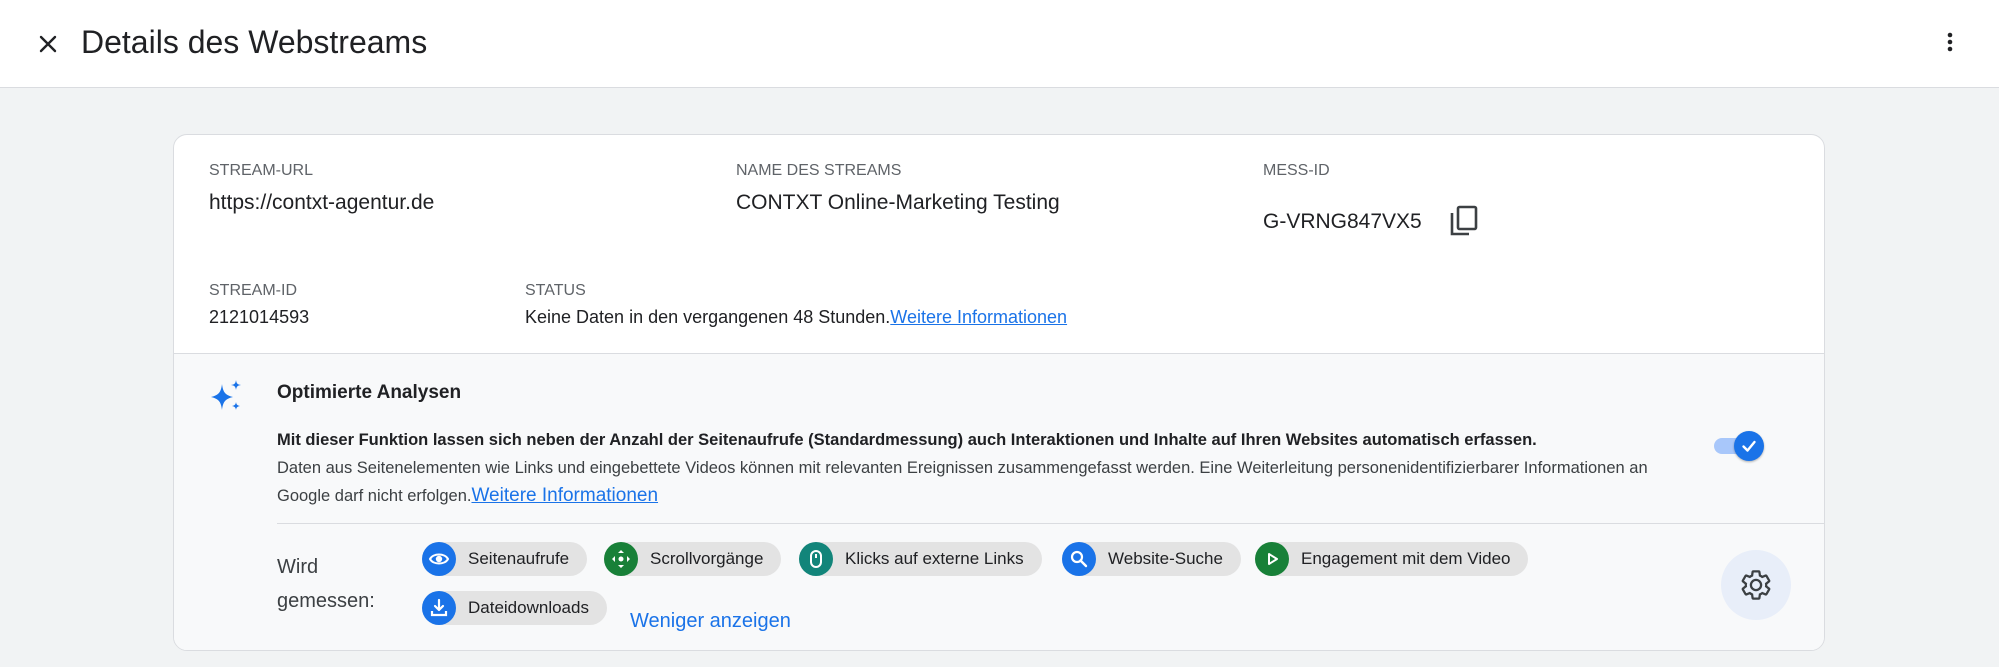 The image size is (1999, 667). What do you see at coordinates (621, 559) in the screenshot?
I see `scroll-arrows-icon` at bounding box center [621, 559].